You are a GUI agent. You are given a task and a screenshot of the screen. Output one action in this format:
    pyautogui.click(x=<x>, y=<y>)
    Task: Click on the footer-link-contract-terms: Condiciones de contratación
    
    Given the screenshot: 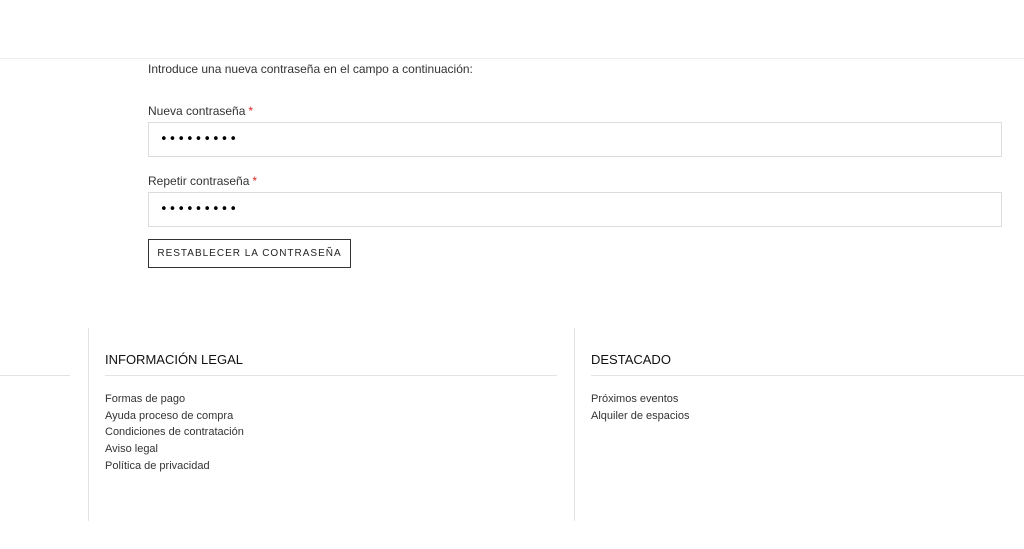 What is the action you would take?
    pyautogui.click(x=174, y=432)
    